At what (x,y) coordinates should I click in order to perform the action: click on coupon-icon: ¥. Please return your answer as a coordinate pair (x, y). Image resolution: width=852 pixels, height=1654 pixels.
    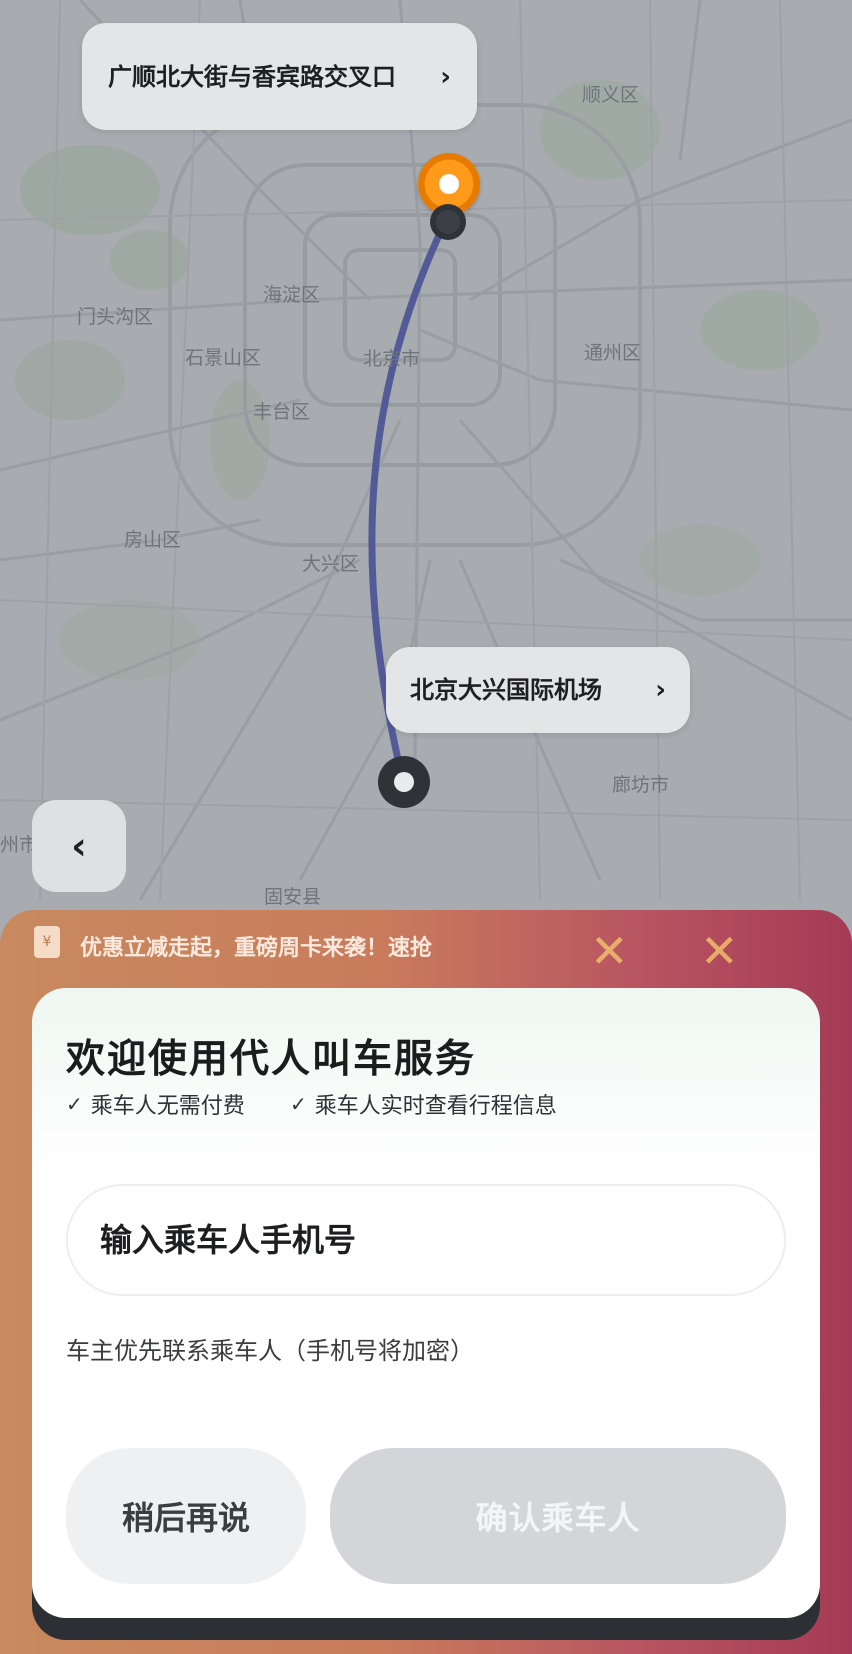
    Looking at the image, I should click on (47, 942).